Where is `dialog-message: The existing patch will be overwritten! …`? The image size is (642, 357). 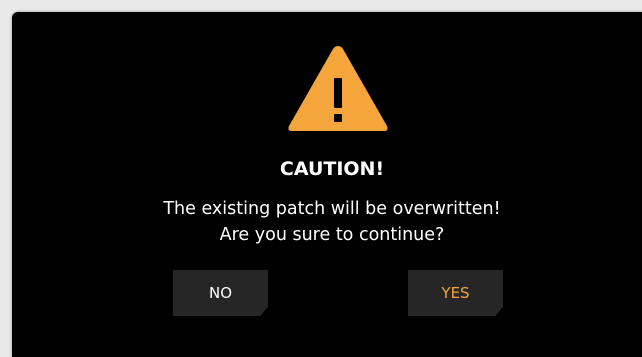 dialog-message: The existing patch will be overwritten! … is located at coordinates (327, 222).